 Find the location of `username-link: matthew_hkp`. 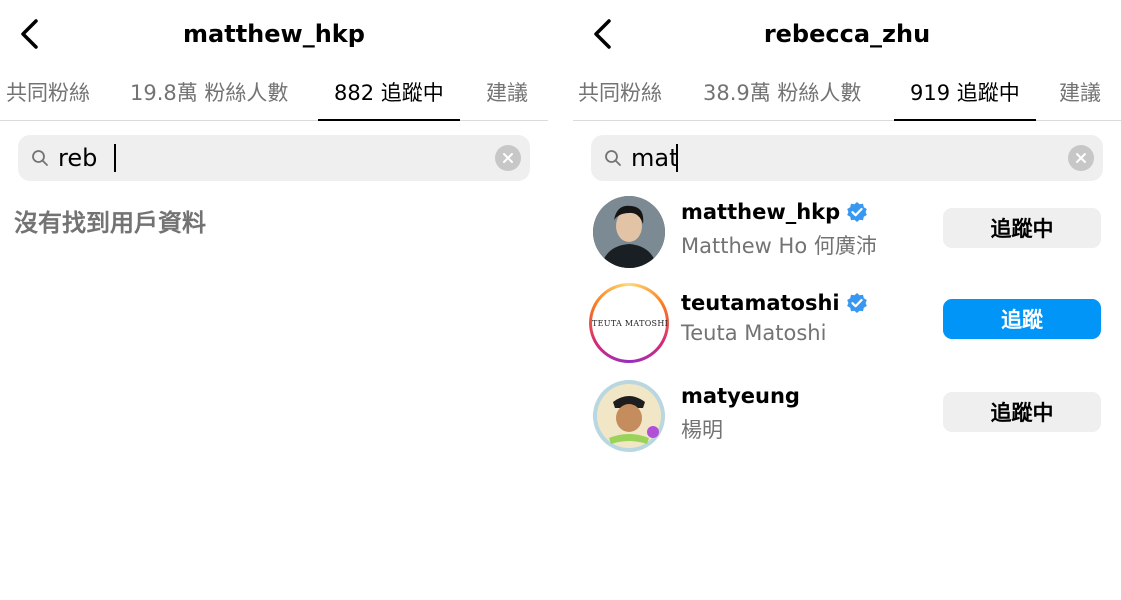

username-link: matthew_hkp is located at coordinates (774, 212).